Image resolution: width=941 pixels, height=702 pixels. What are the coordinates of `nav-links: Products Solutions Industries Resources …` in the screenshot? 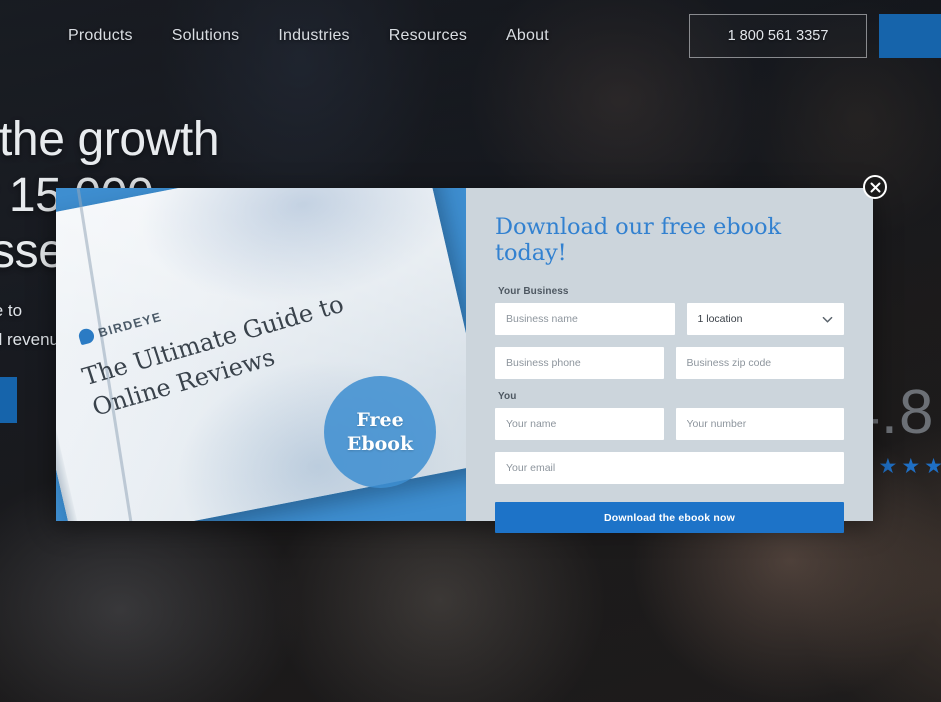 It's located at (328, 36).